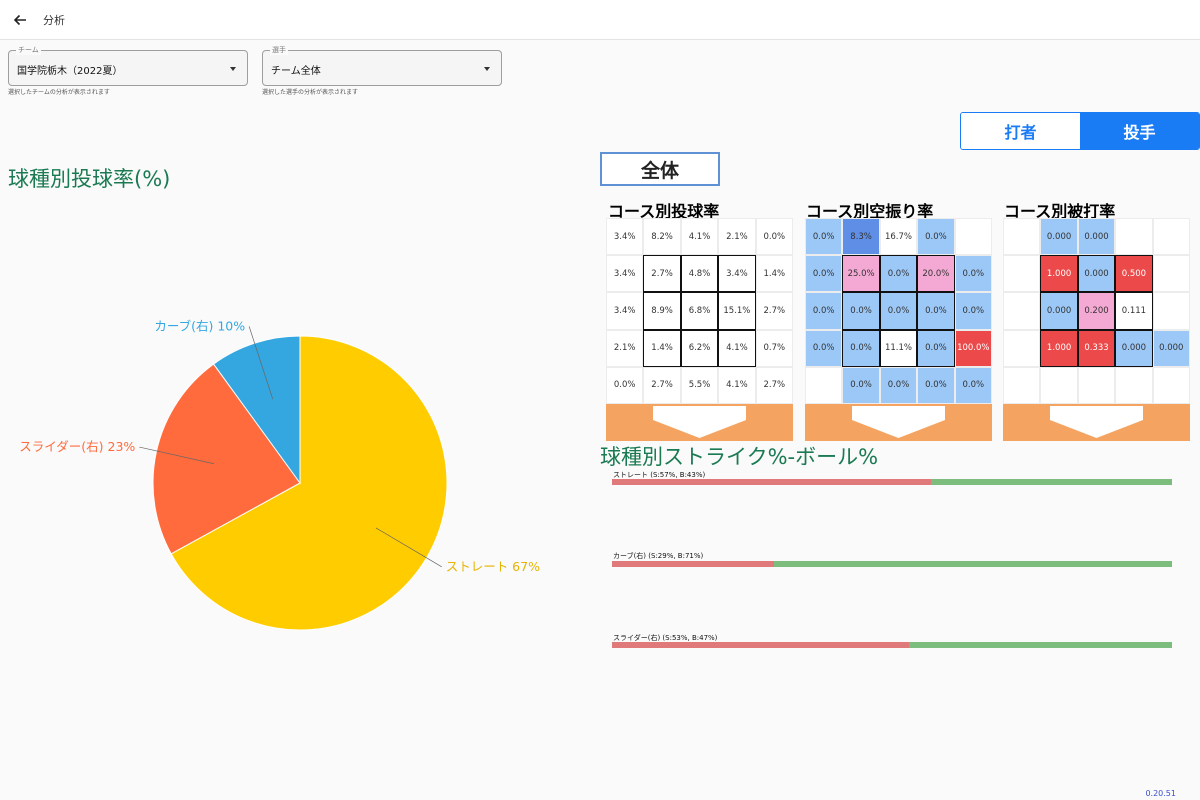  Describe the element at coordinates (59, 92) in the screenshot. I see `team-select-helper: 選択したチームの分析が表示されます` at that location.